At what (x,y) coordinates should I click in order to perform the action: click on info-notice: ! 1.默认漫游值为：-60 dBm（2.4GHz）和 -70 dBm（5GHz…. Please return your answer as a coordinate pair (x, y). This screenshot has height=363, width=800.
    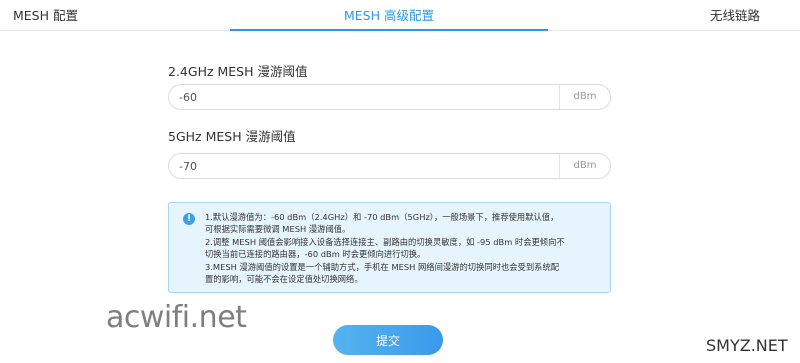
    Looking at the image, I should click on (389, 247).